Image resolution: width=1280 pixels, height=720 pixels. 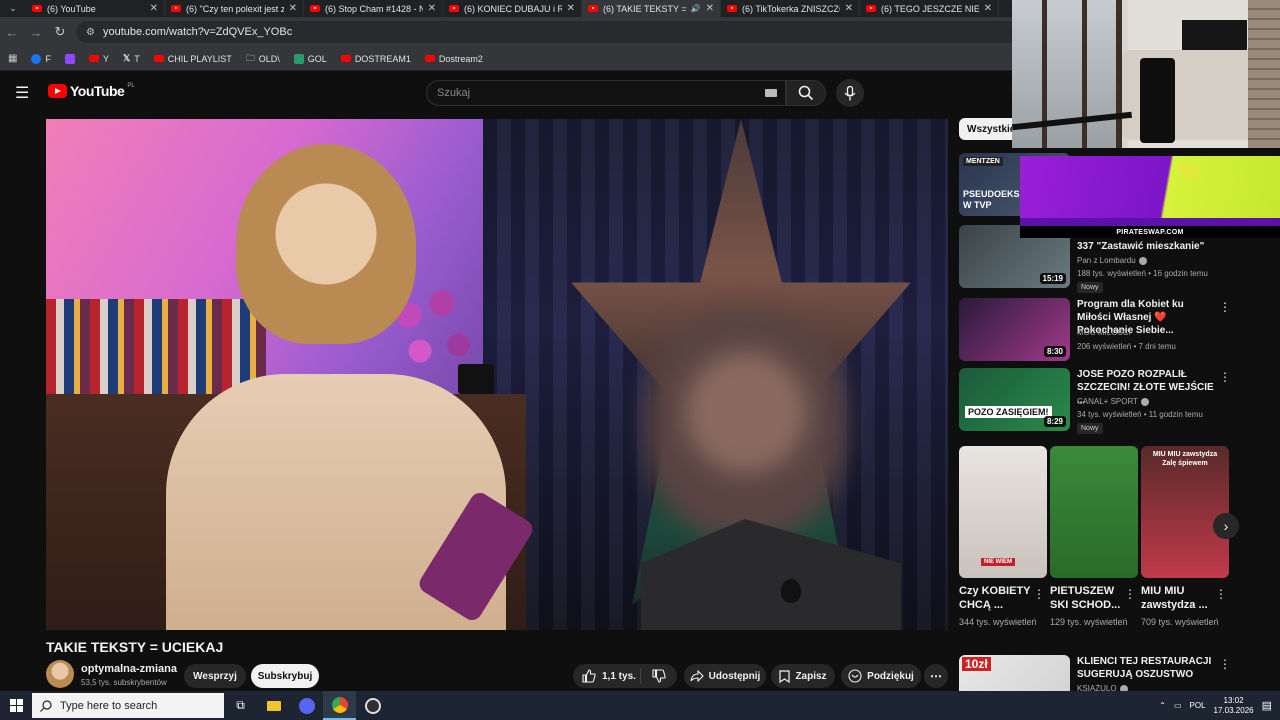 I want to click on keyboard-icon, so click(x=771, y=93).